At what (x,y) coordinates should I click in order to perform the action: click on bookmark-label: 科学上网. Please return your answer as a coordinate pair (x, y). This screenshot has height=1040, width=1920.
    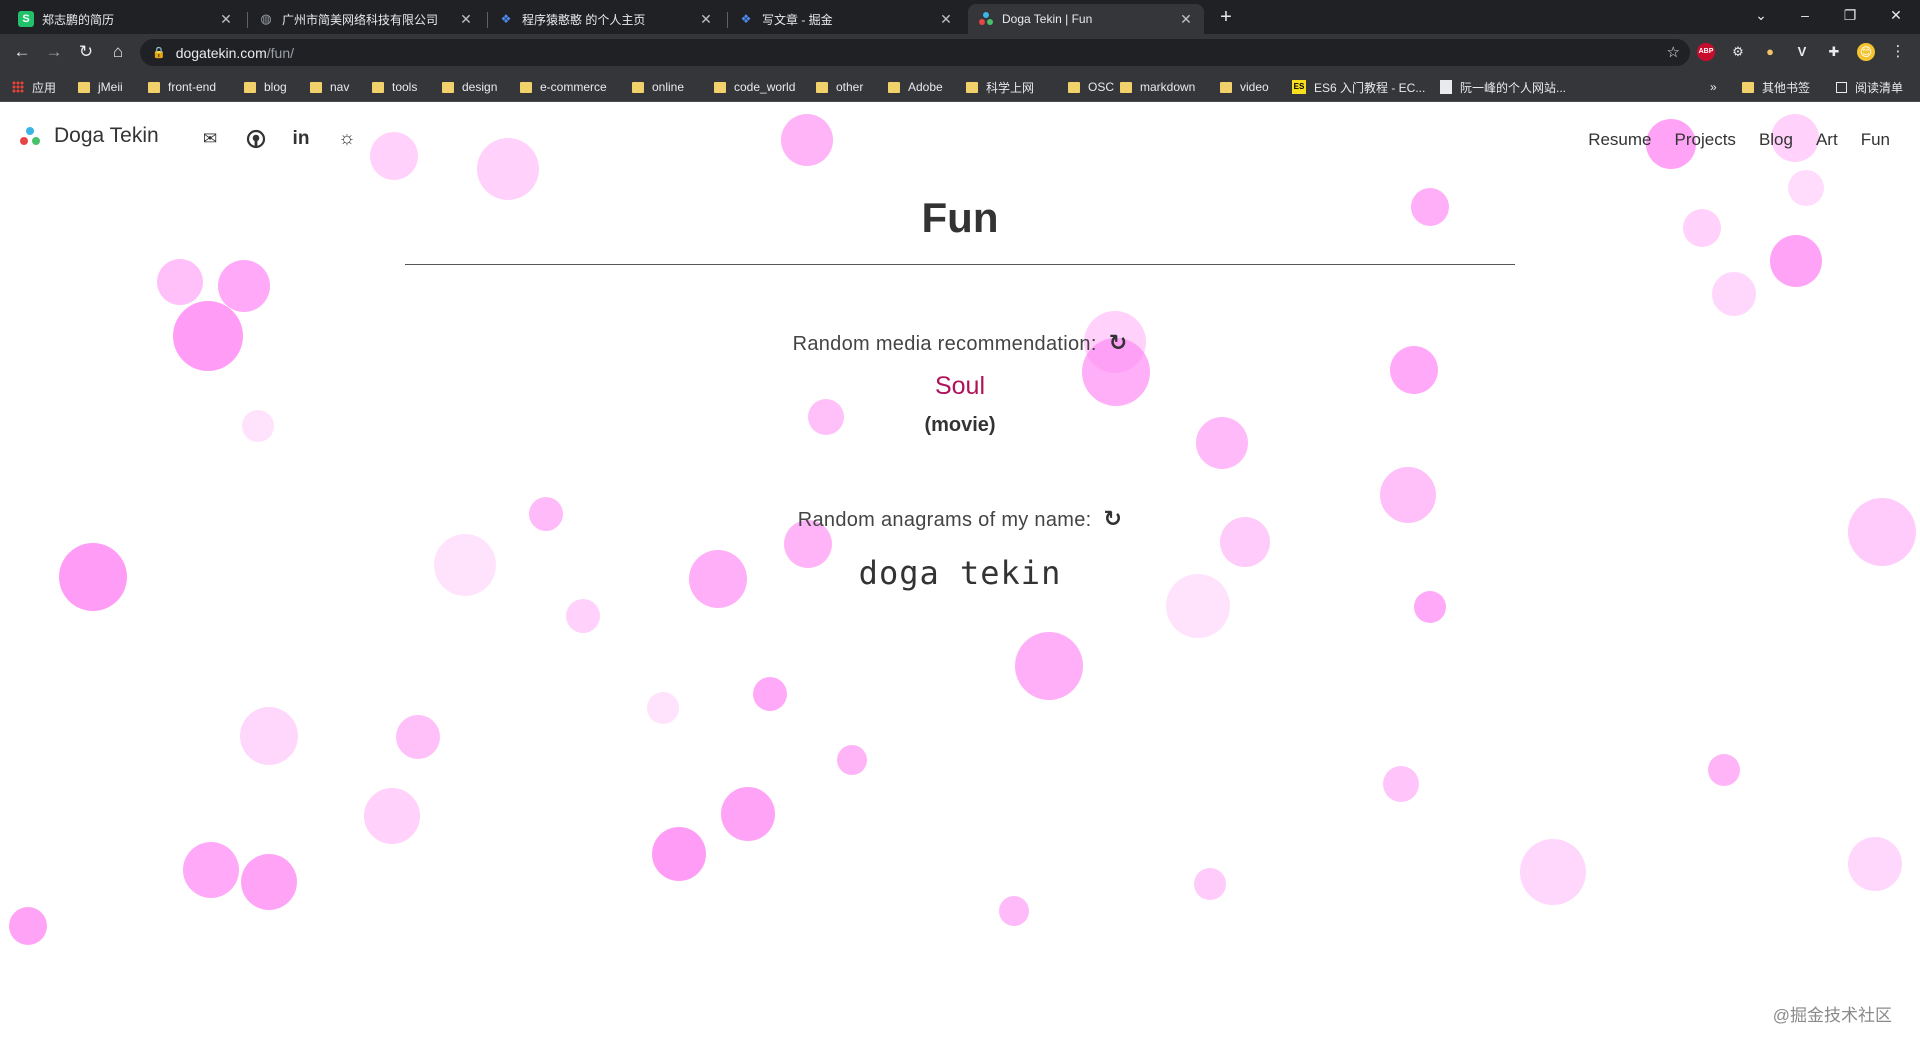
    Looking at the image, I should click on (1010, 87).